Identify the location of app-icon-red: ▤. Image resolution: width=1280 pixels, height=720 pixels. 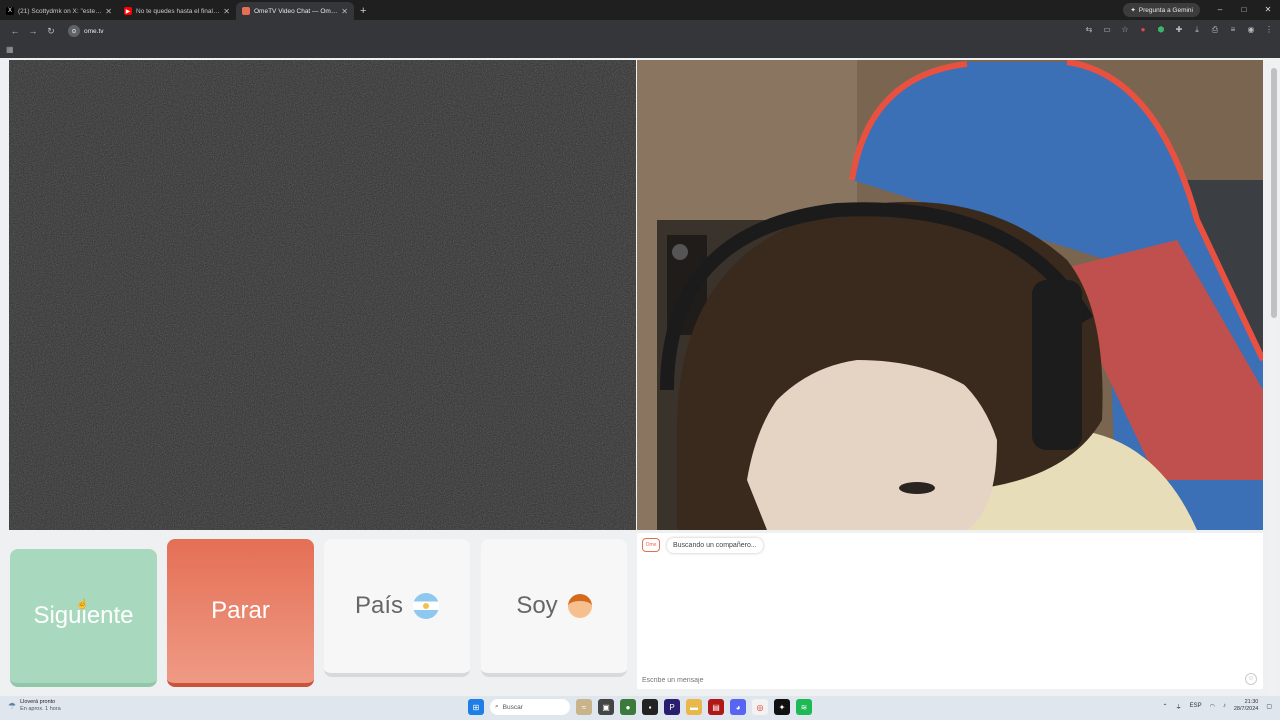
(716, 707).